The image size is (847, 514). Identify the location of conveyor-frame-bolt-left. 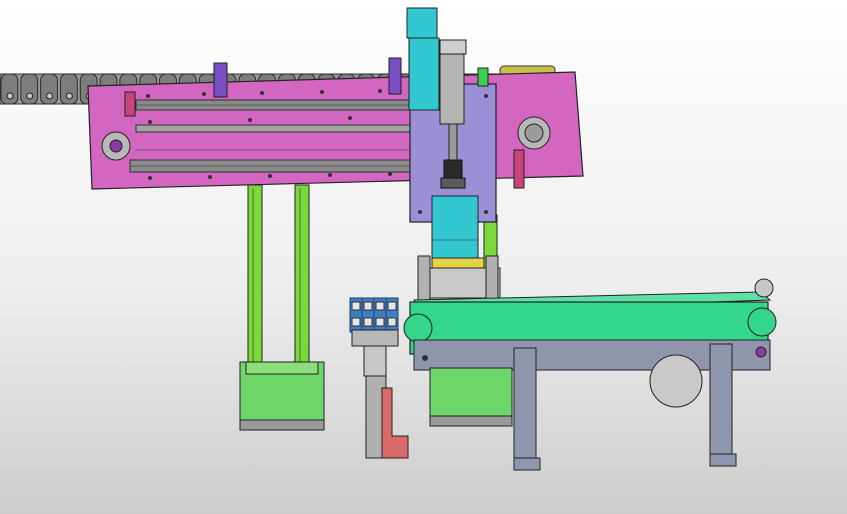
(425, 358).